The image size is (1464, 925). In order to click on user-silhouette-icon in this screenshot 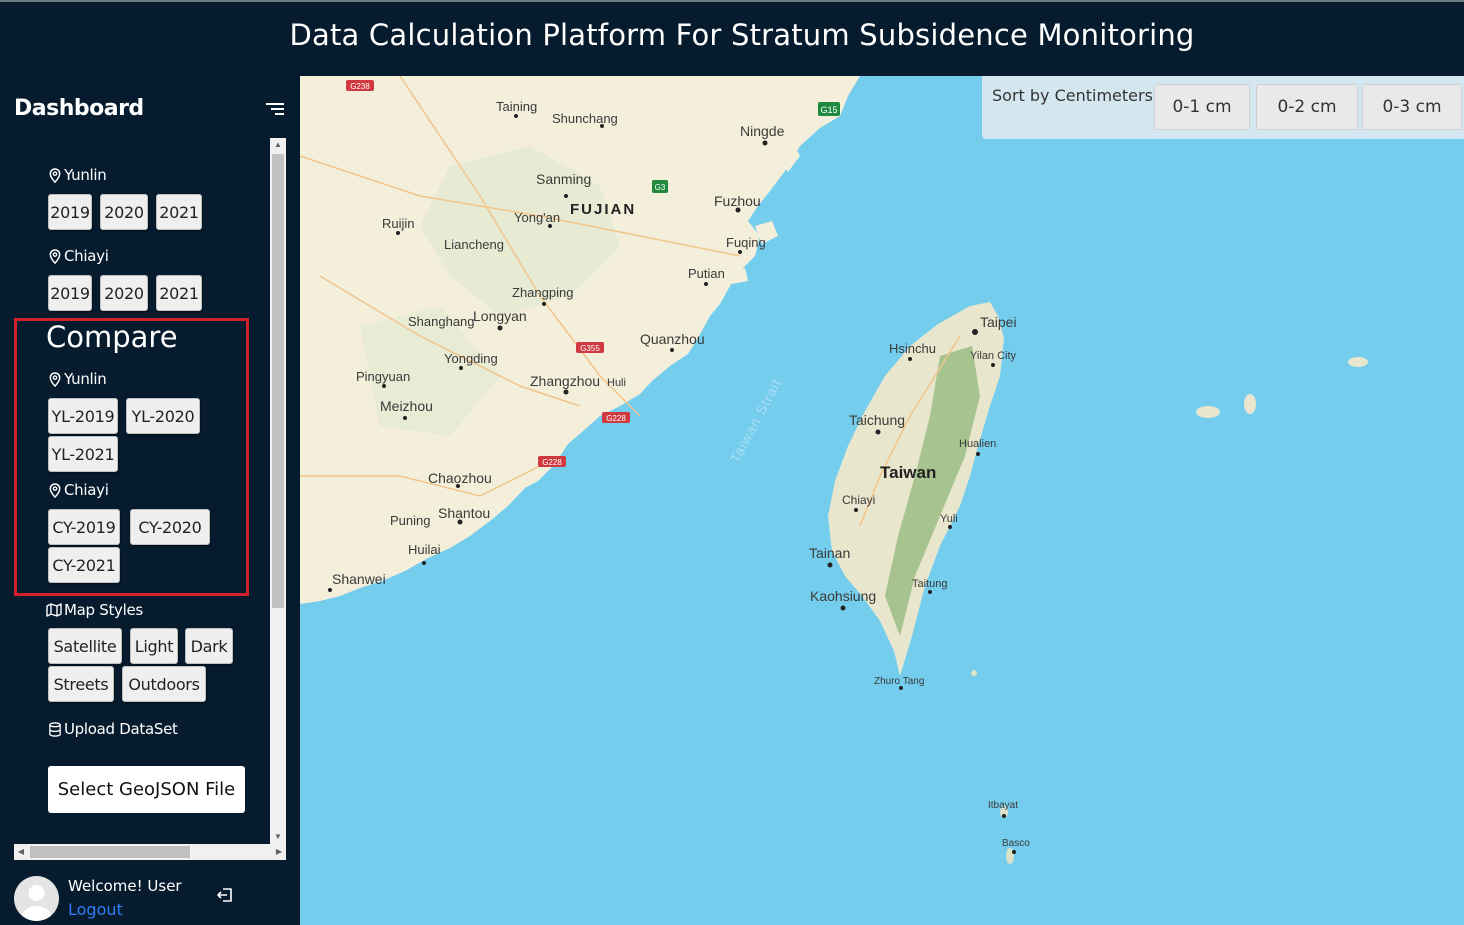, I will do `click(36, 903)`.